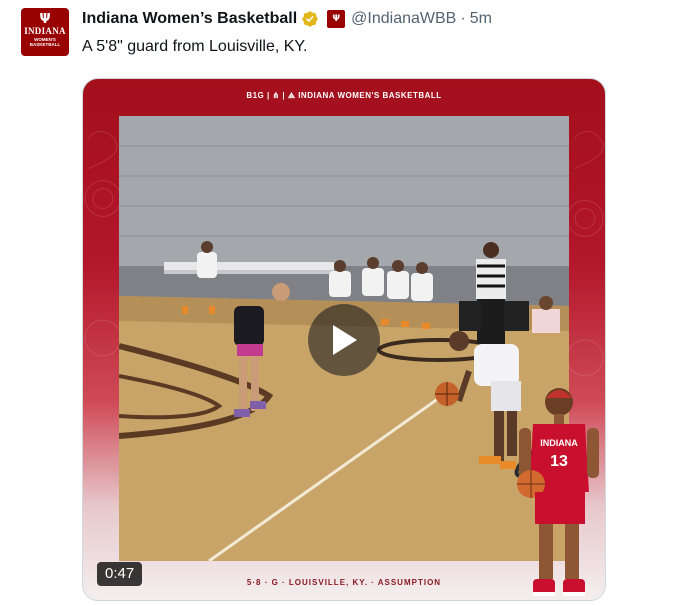  I want to click on play-icon, so click(345, 340).